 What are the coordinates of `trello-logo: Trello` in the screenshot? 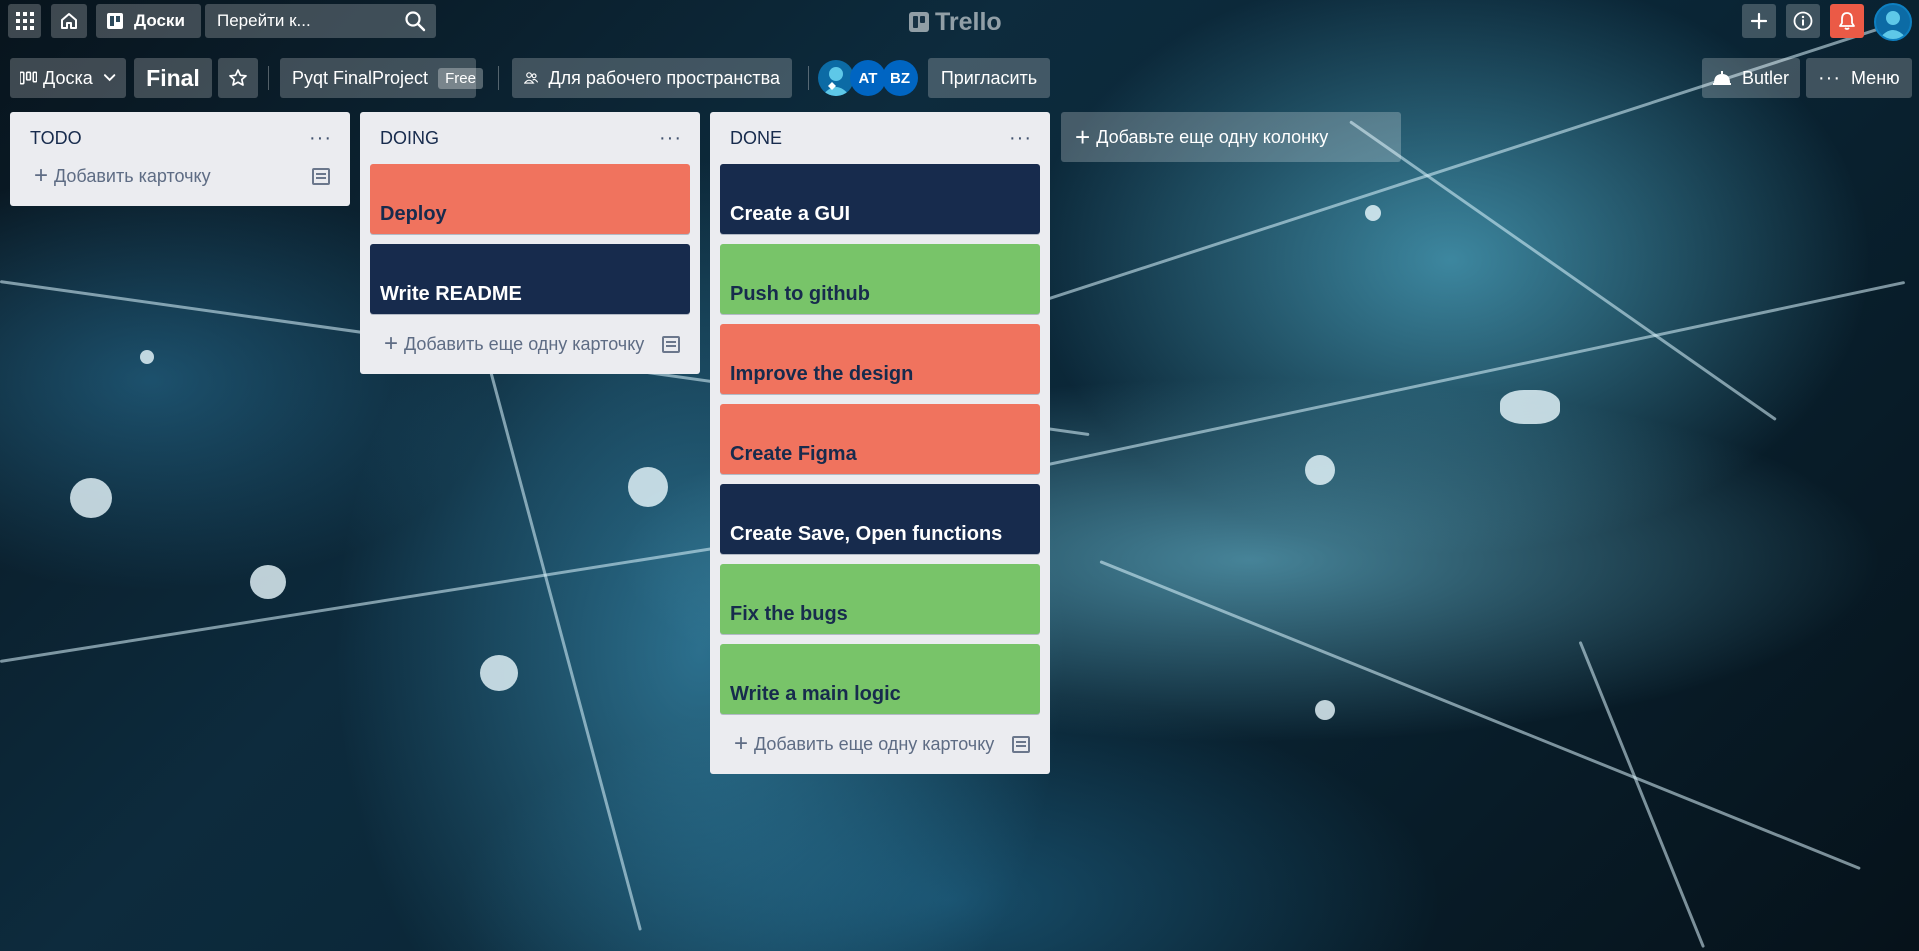 It's located at (955, 22).